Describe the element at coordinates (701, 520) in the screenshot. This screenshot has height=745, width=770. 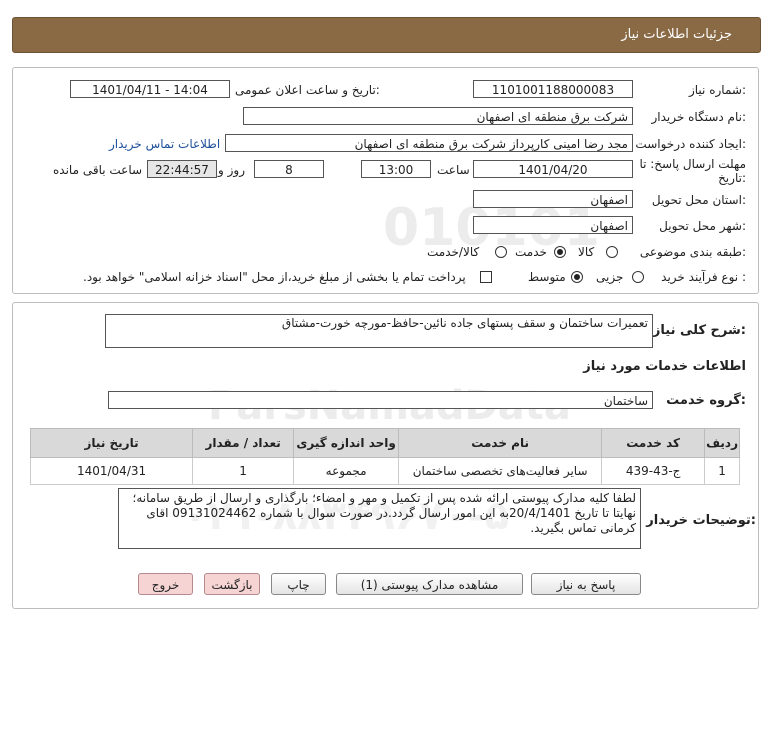
I see `buyer-notes-label: توضیحات خریدار:` at that location.